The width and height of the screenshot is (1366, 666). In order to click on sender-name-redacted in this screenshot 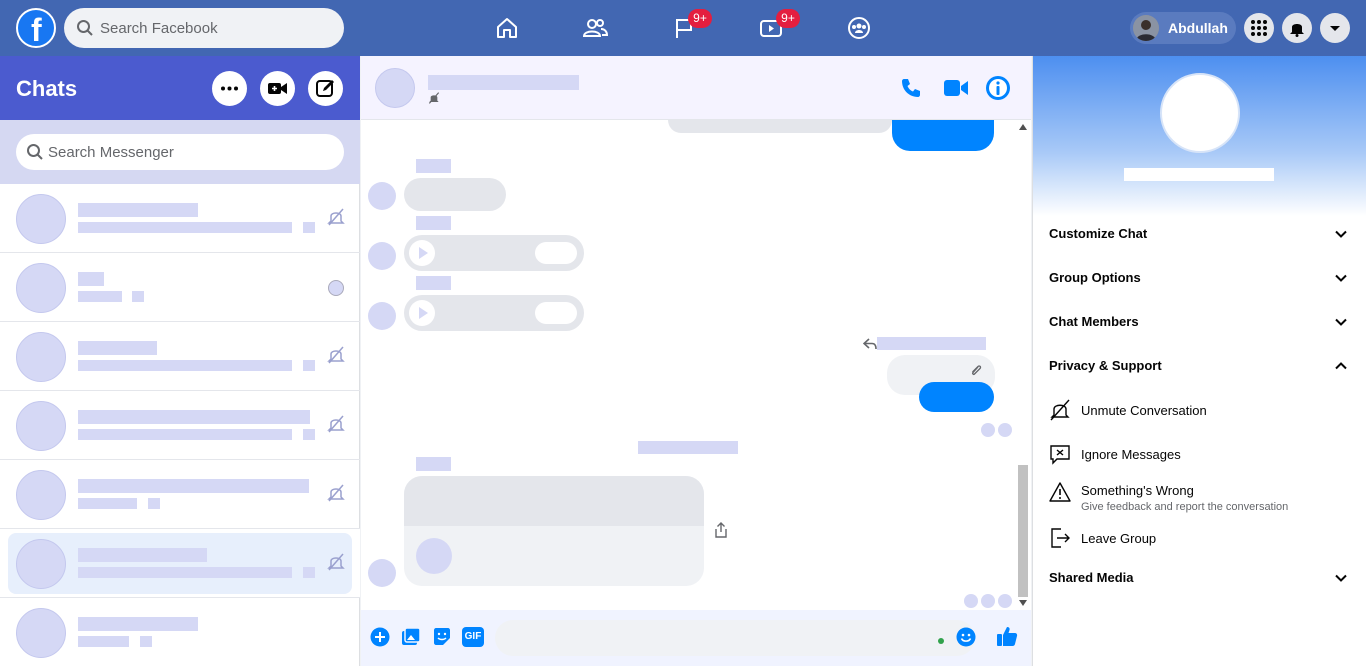, I will do `click(433, 283)`.